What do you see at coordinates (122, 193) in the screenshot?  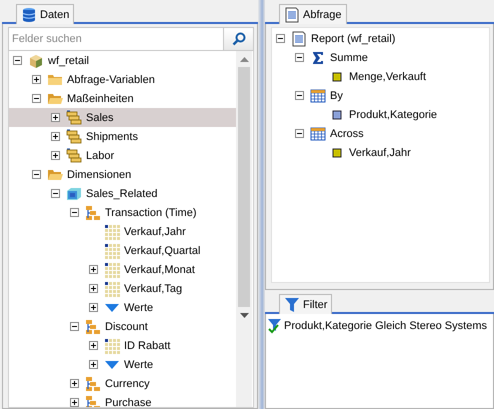 I see `tree-item: Sales_Related` at bounding box center [122, 193].